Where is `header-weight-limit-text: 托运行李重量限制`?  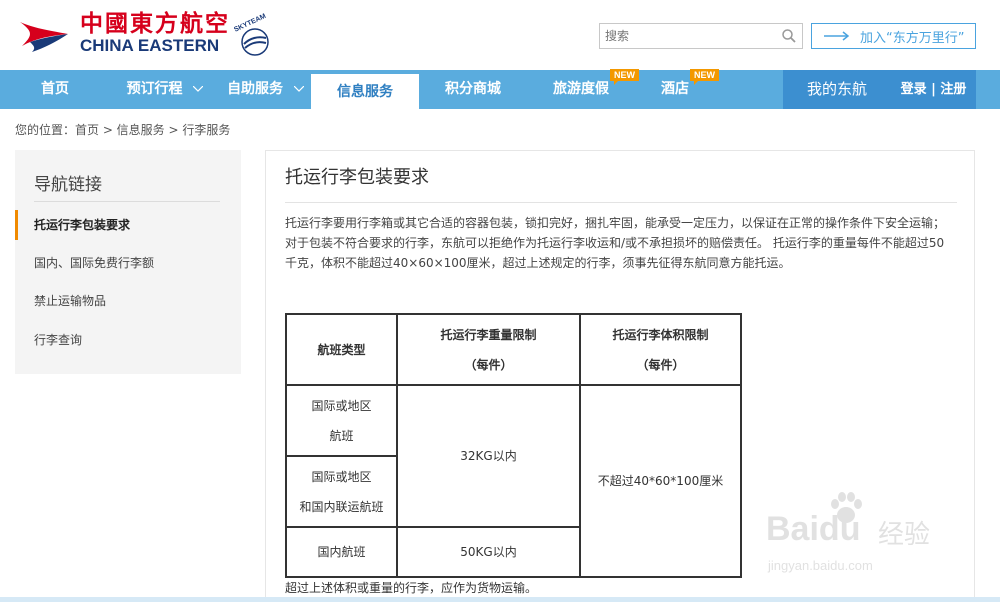
header-weight-limit-text: 托运行李重量限制 is located at coordinates (488, 334).